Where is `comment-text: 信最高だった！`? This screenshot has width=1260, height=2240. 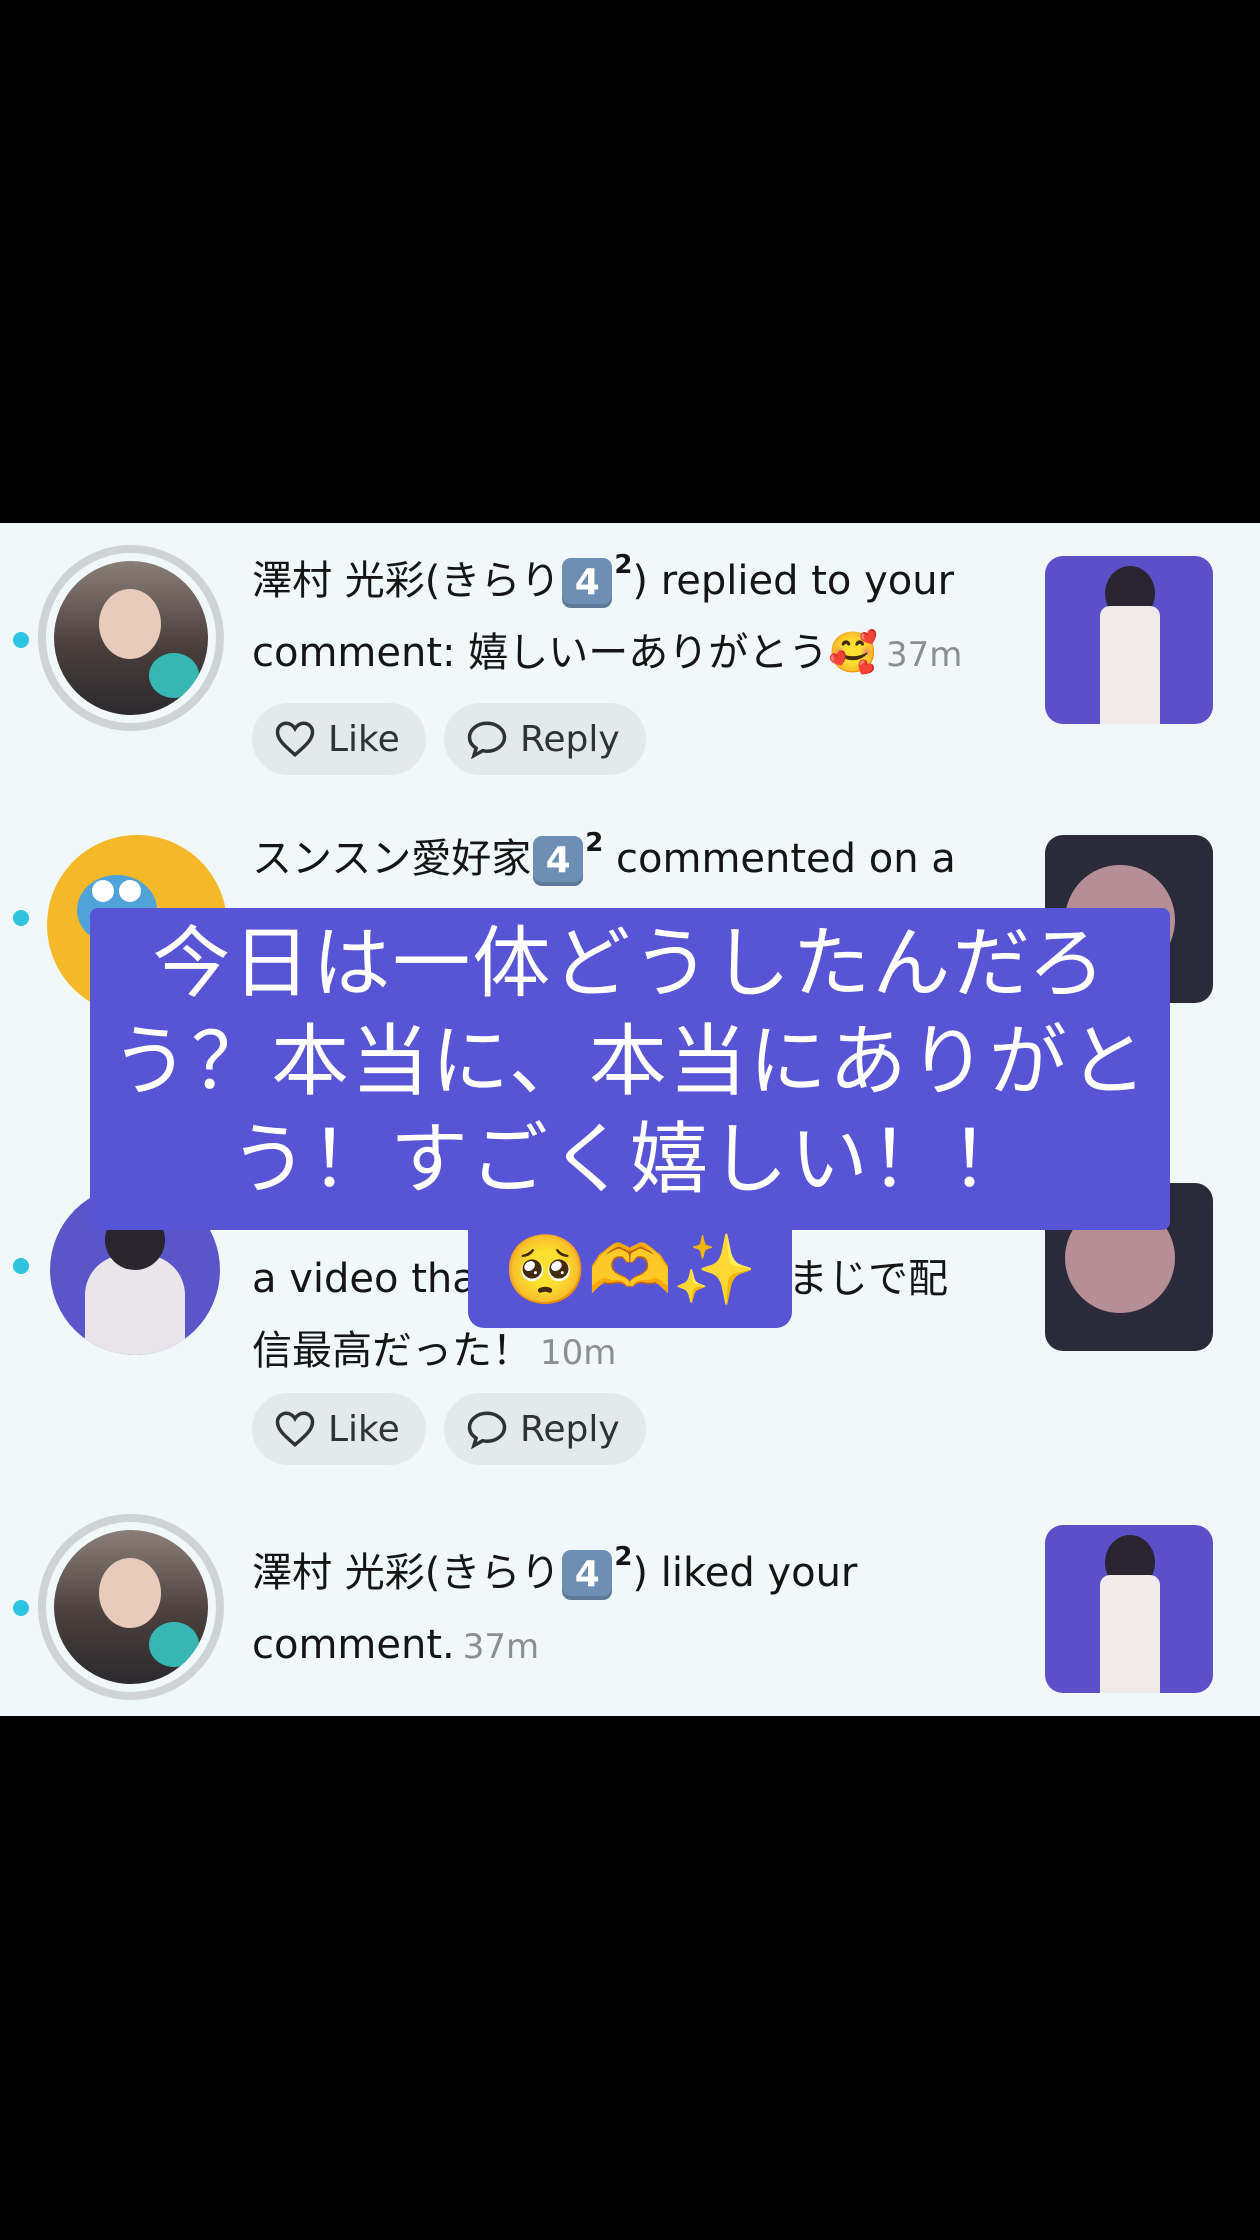 comment-text: 信最高だった！ is located at coordinates (392, 1351).